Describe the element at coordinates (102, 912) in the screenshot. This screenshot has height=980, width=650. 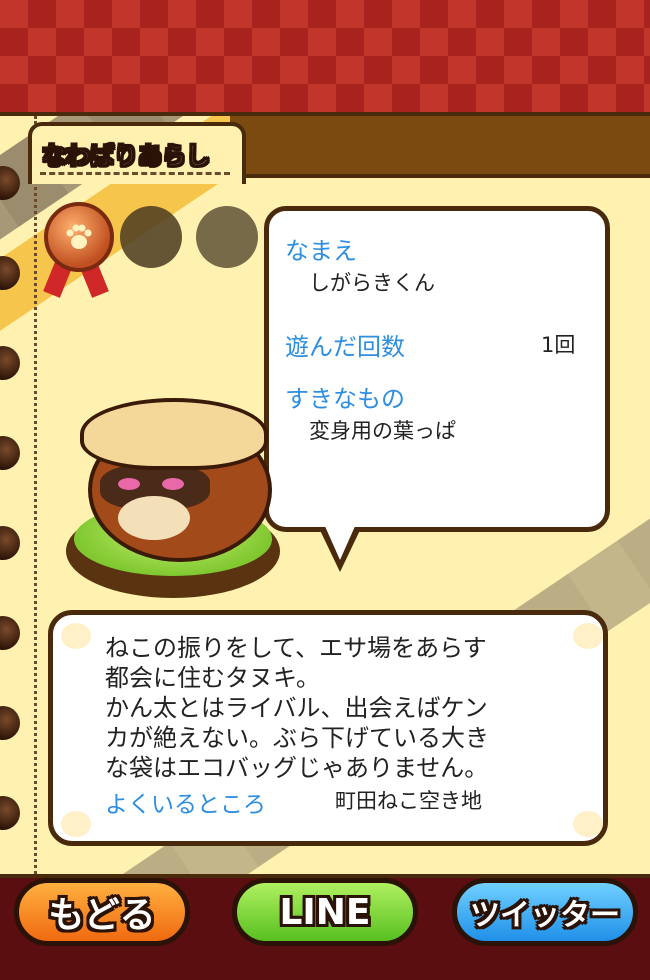
I see `back-button: もどる` at that location.